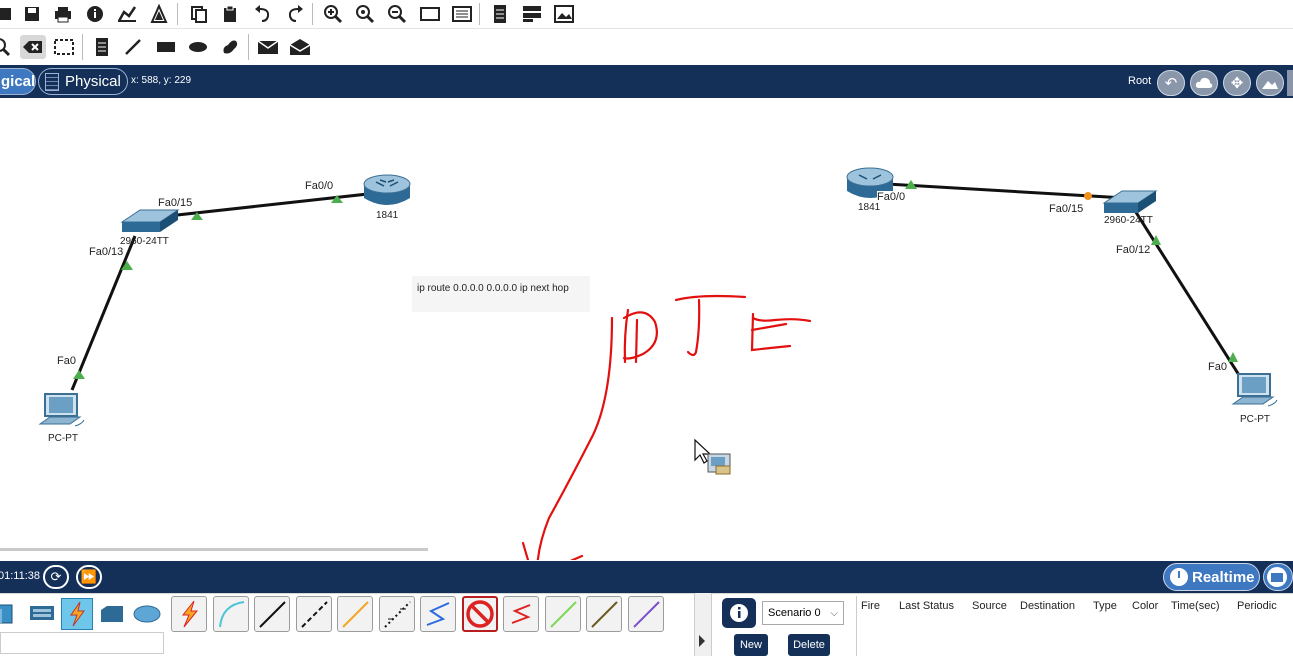  I want to click on connections-icon, so click(77, 614).